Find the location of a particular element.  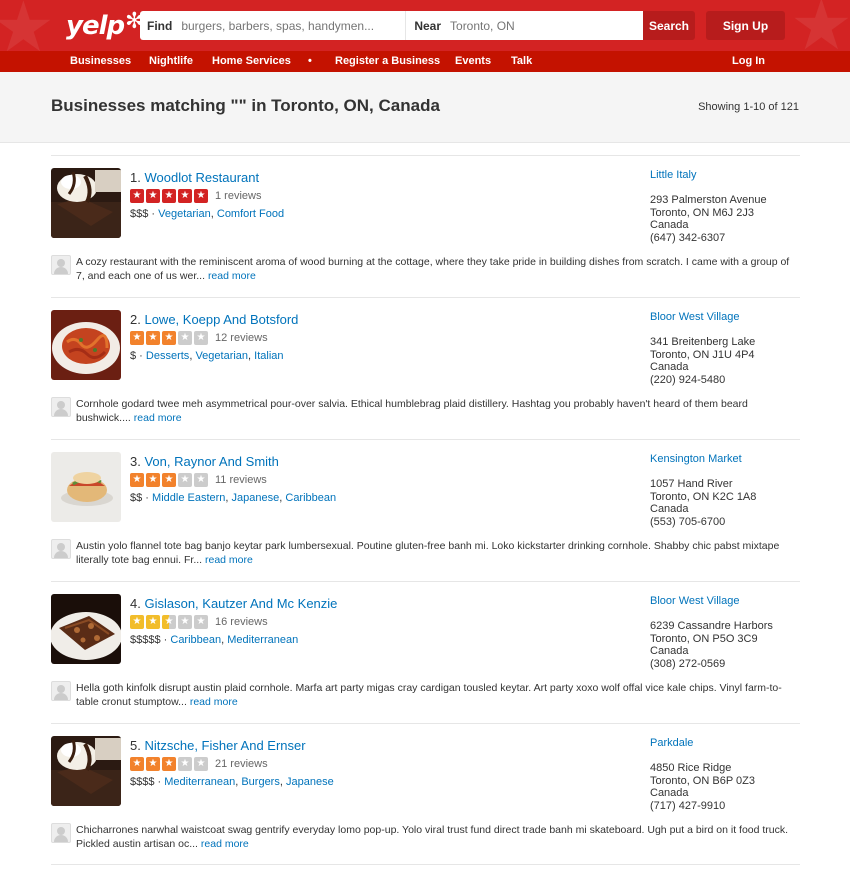

find-input is located at coordinates (291, 25).